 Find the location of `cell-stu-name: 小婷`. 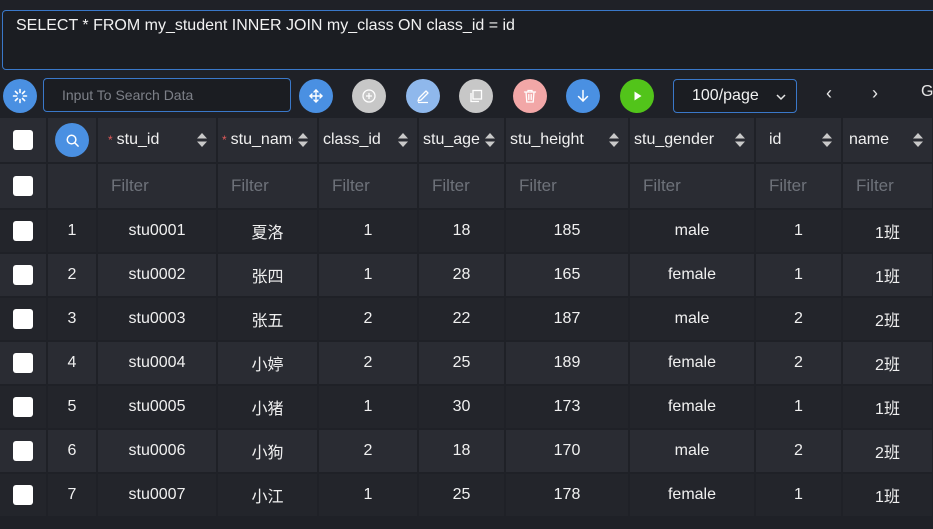

cell-stu-name: 小婷 is located at coordinates (268, 363).